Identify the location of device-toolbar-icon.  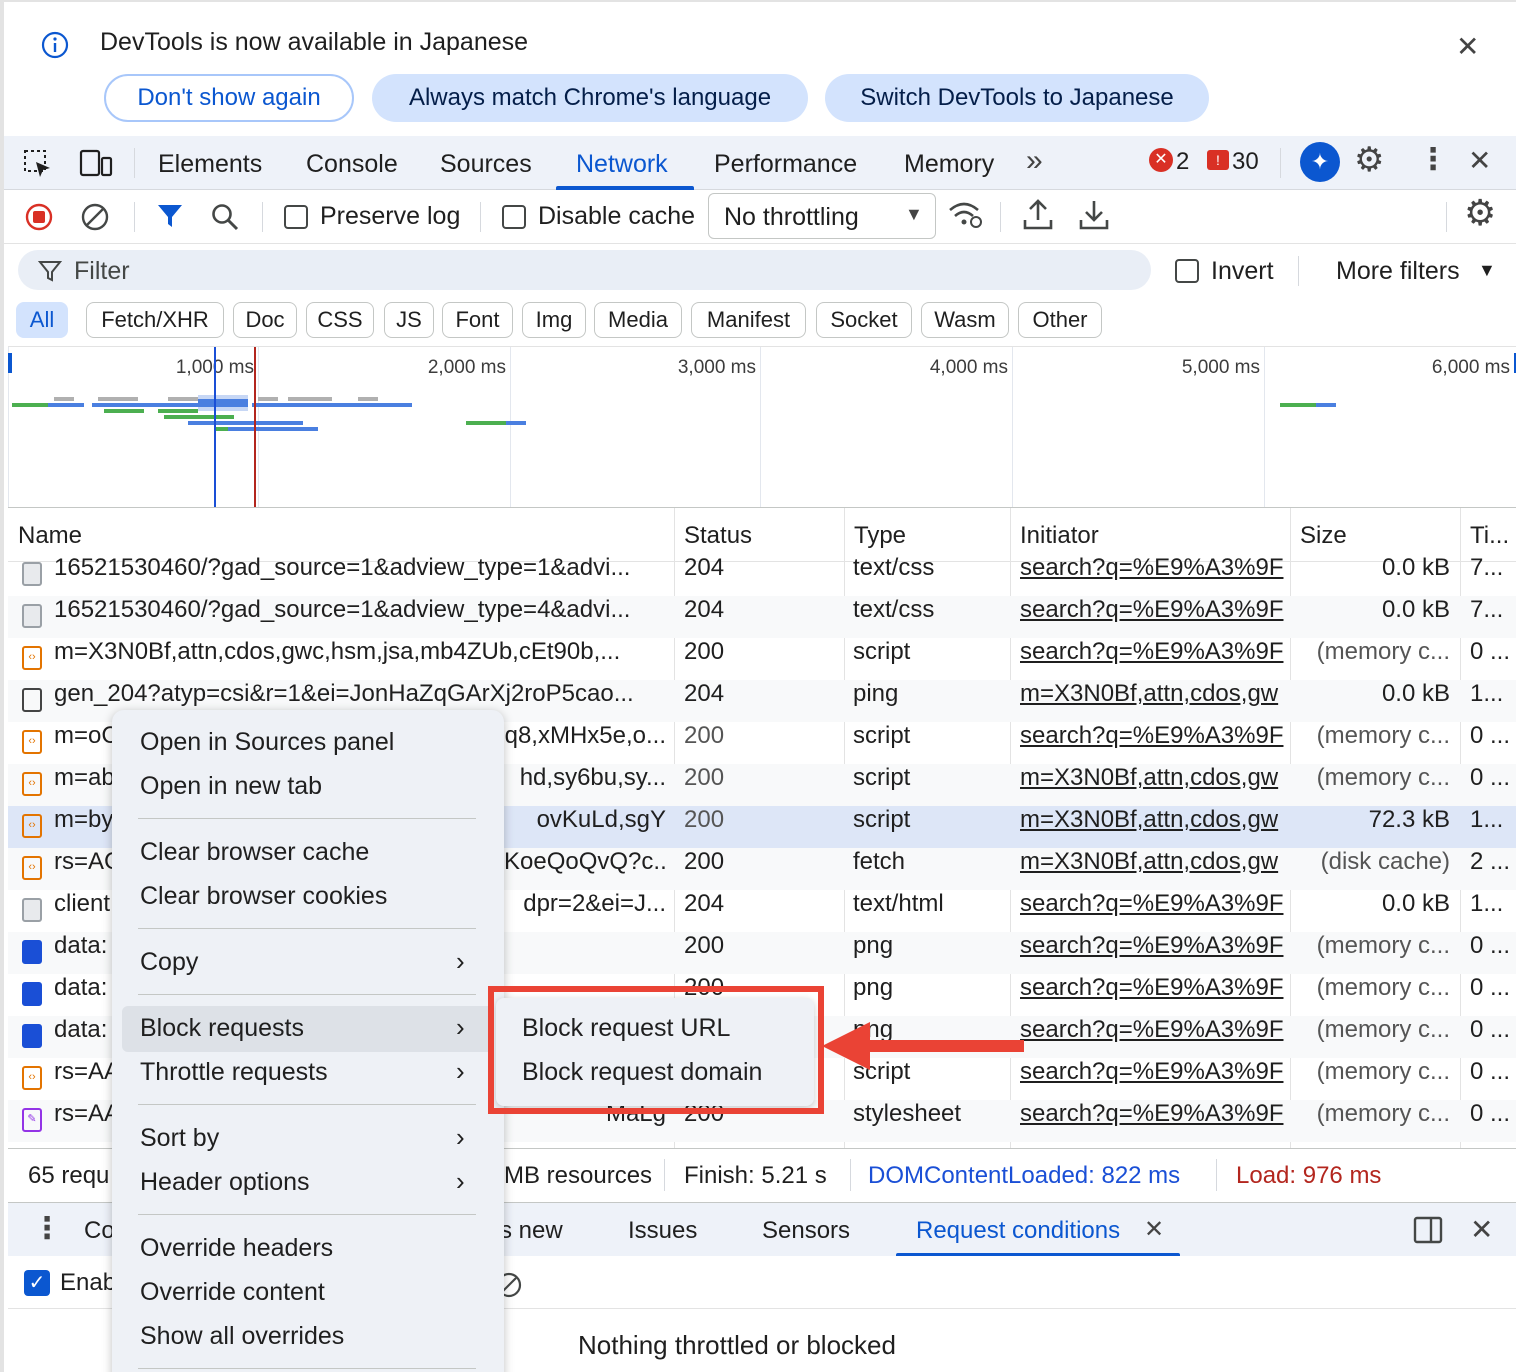
(96, 164).